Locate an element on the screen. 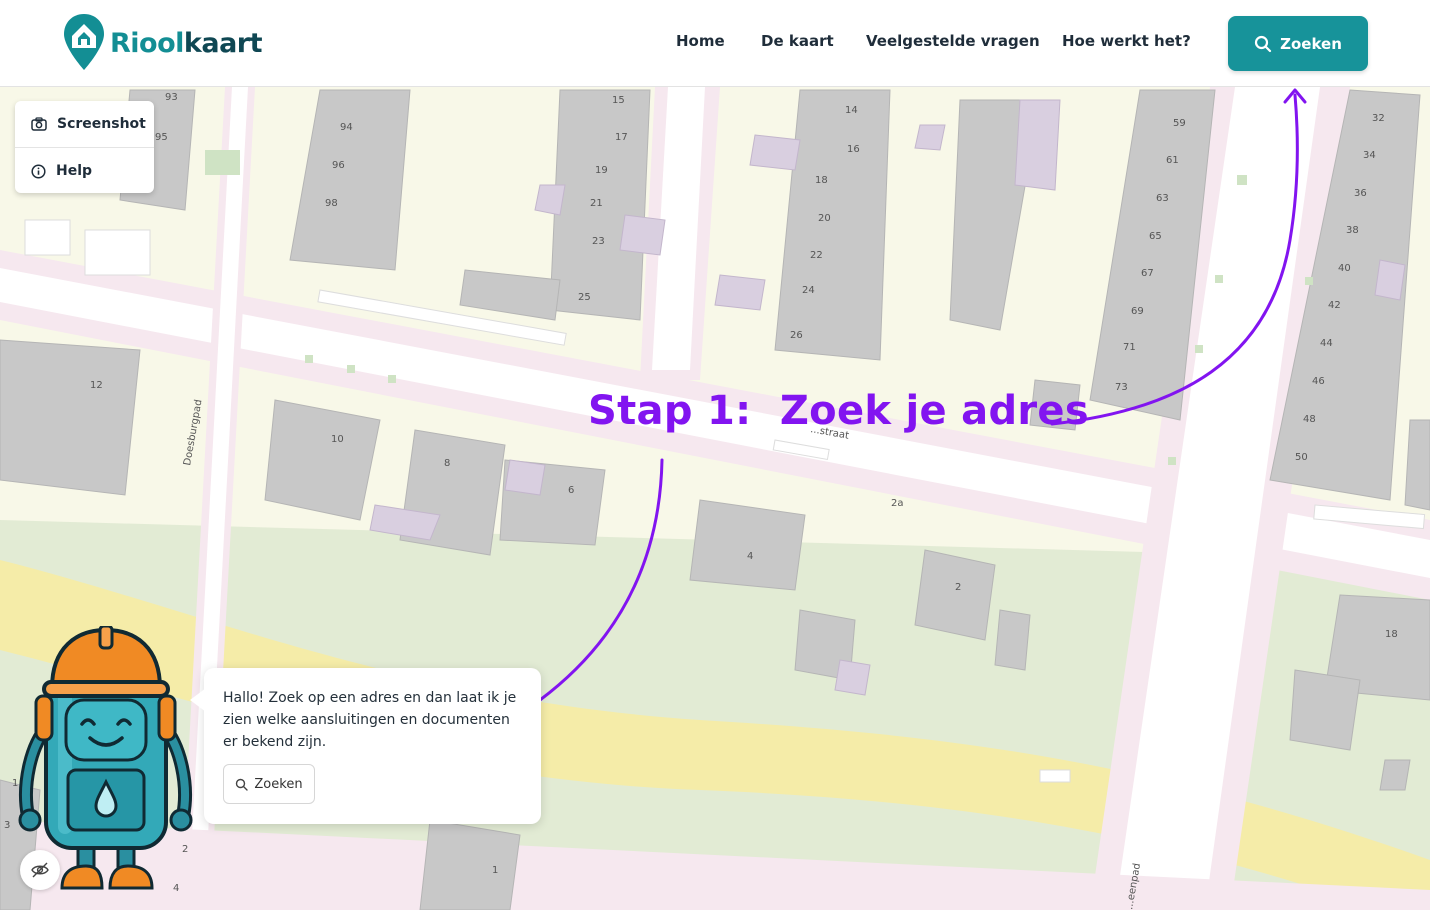  house-number: 71 is located at coordinates (1129, 347).